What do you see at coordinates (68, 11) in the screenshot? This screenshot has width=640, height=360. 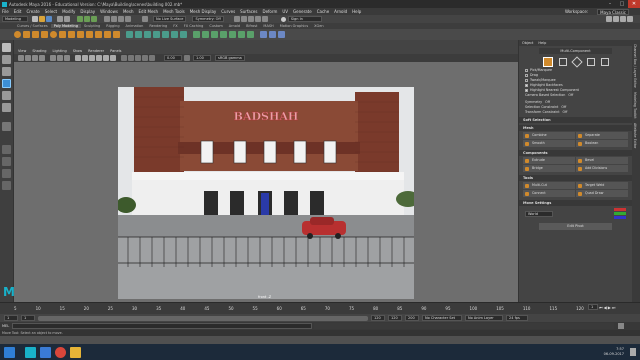 I see `menu-modify: Modify` at bounding box center [68, 11].